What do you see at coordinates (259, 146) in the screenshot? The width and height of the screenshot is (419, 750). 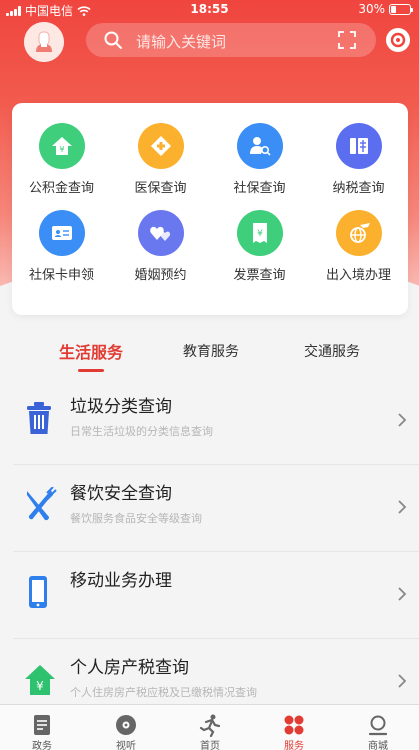 I see `person-search-icon` at bounding box center [259, 146].